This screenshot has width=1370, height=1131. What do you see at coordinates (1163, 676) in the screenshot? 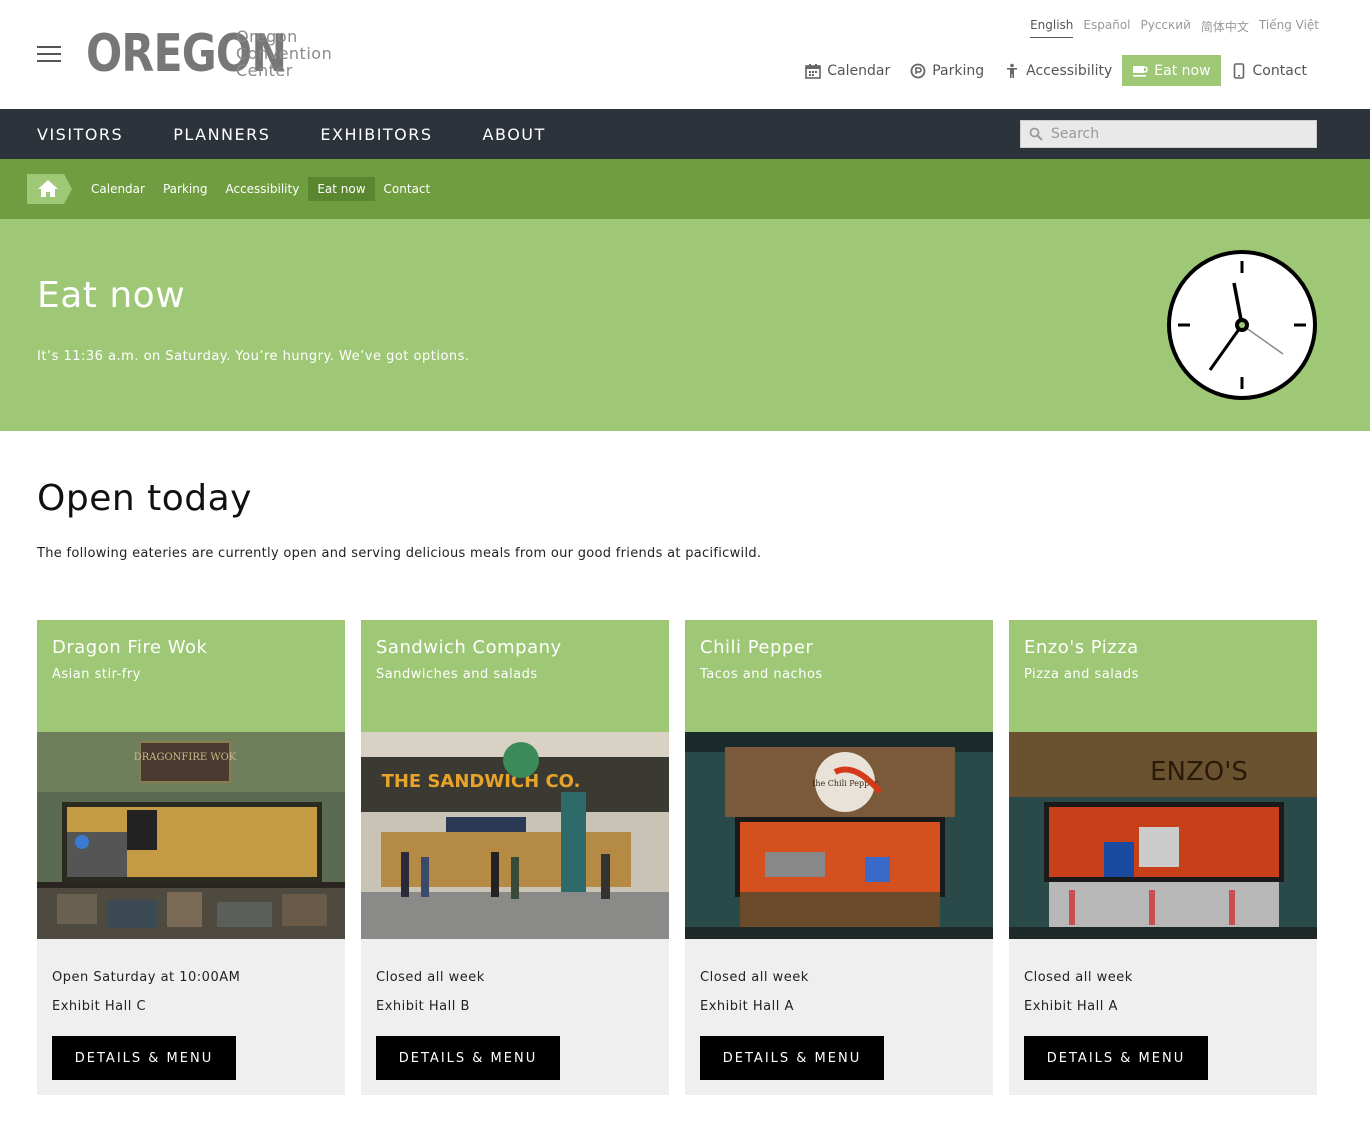
I see `card-header: Enzo's Pizza Pizza and salads` at bounding box center [1163, 676].